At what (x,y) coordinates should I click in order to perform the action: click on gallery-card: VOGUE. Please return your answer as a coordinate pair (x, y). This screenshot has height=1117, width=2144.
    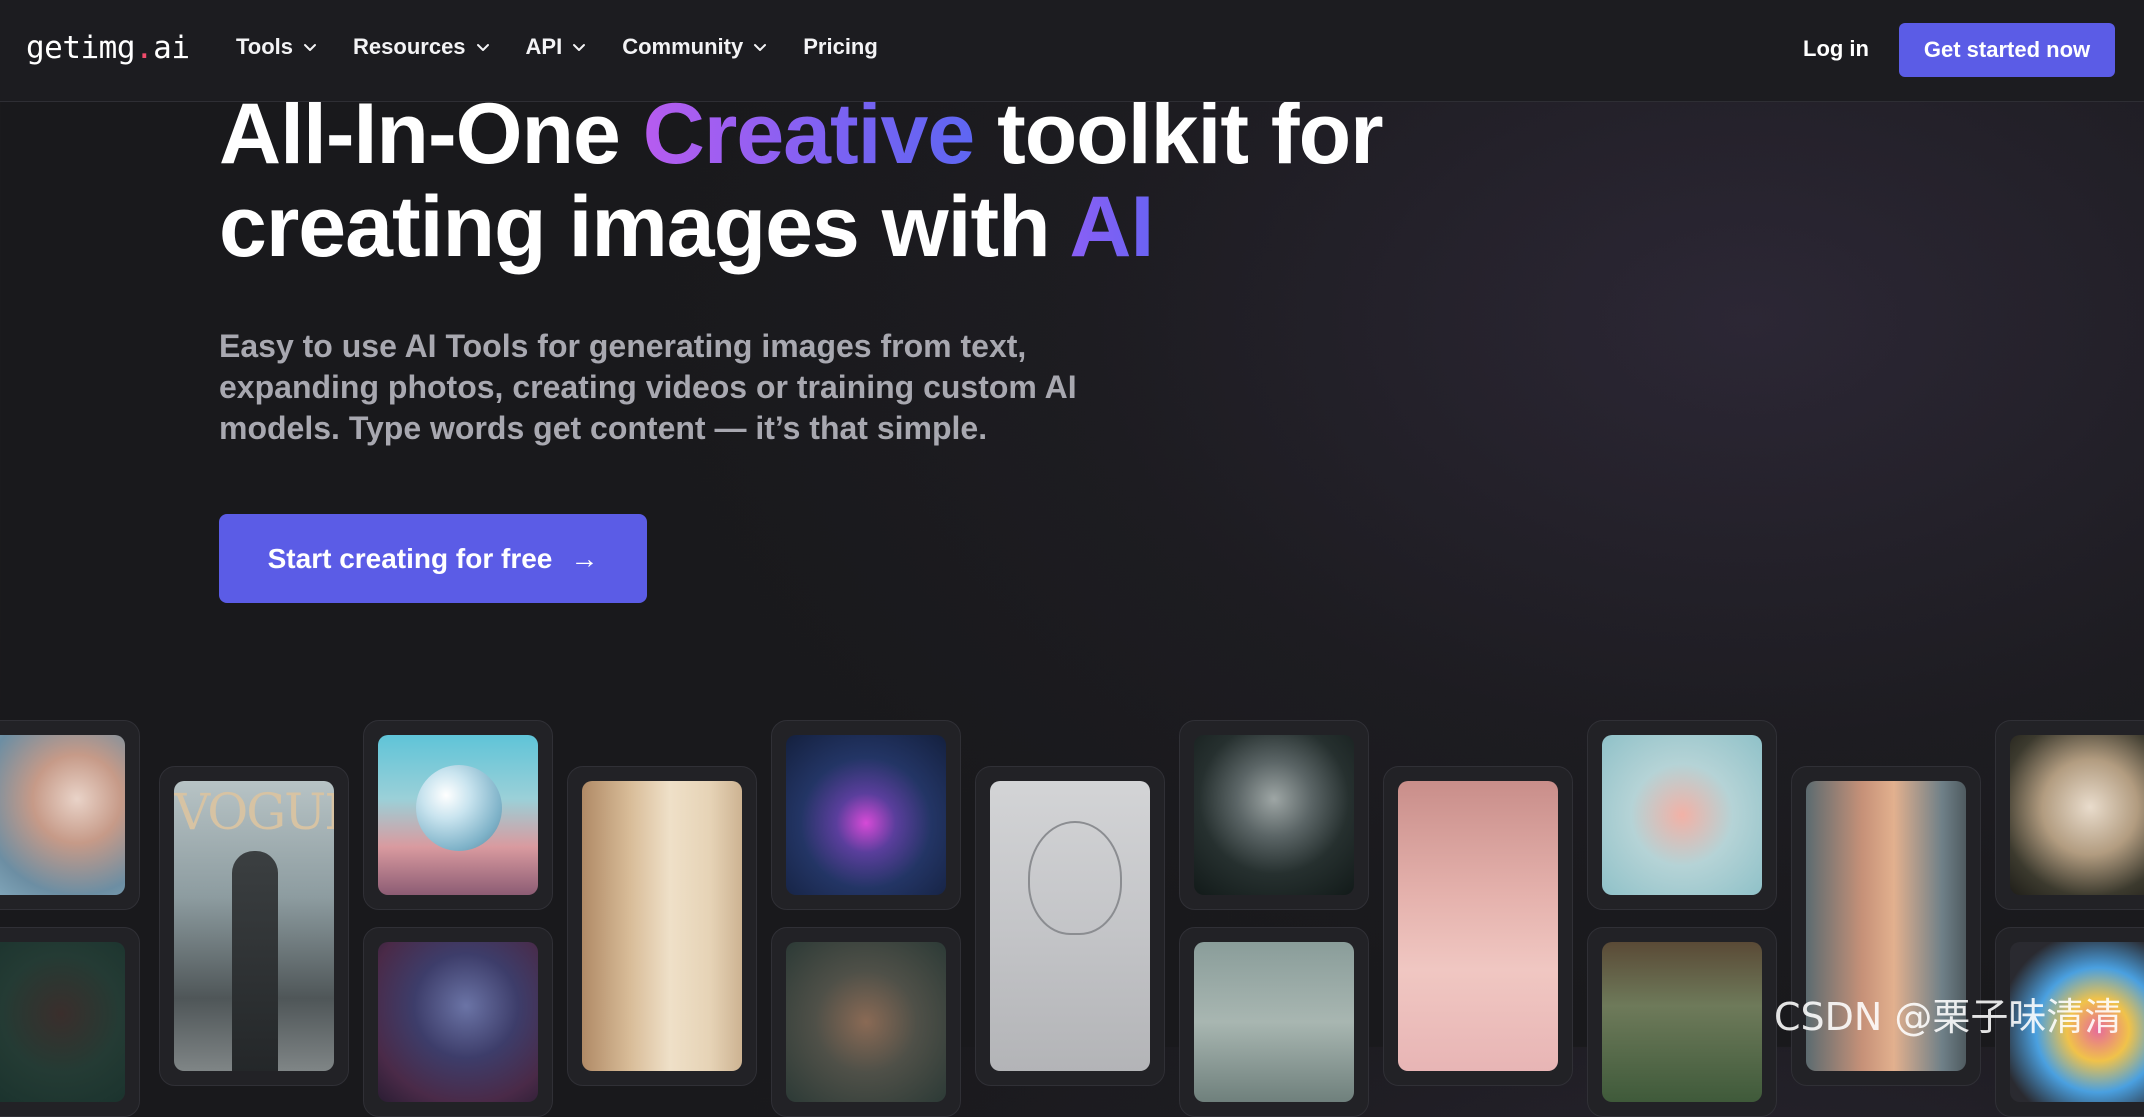
    Looking at the image, I should click on (254, 926).